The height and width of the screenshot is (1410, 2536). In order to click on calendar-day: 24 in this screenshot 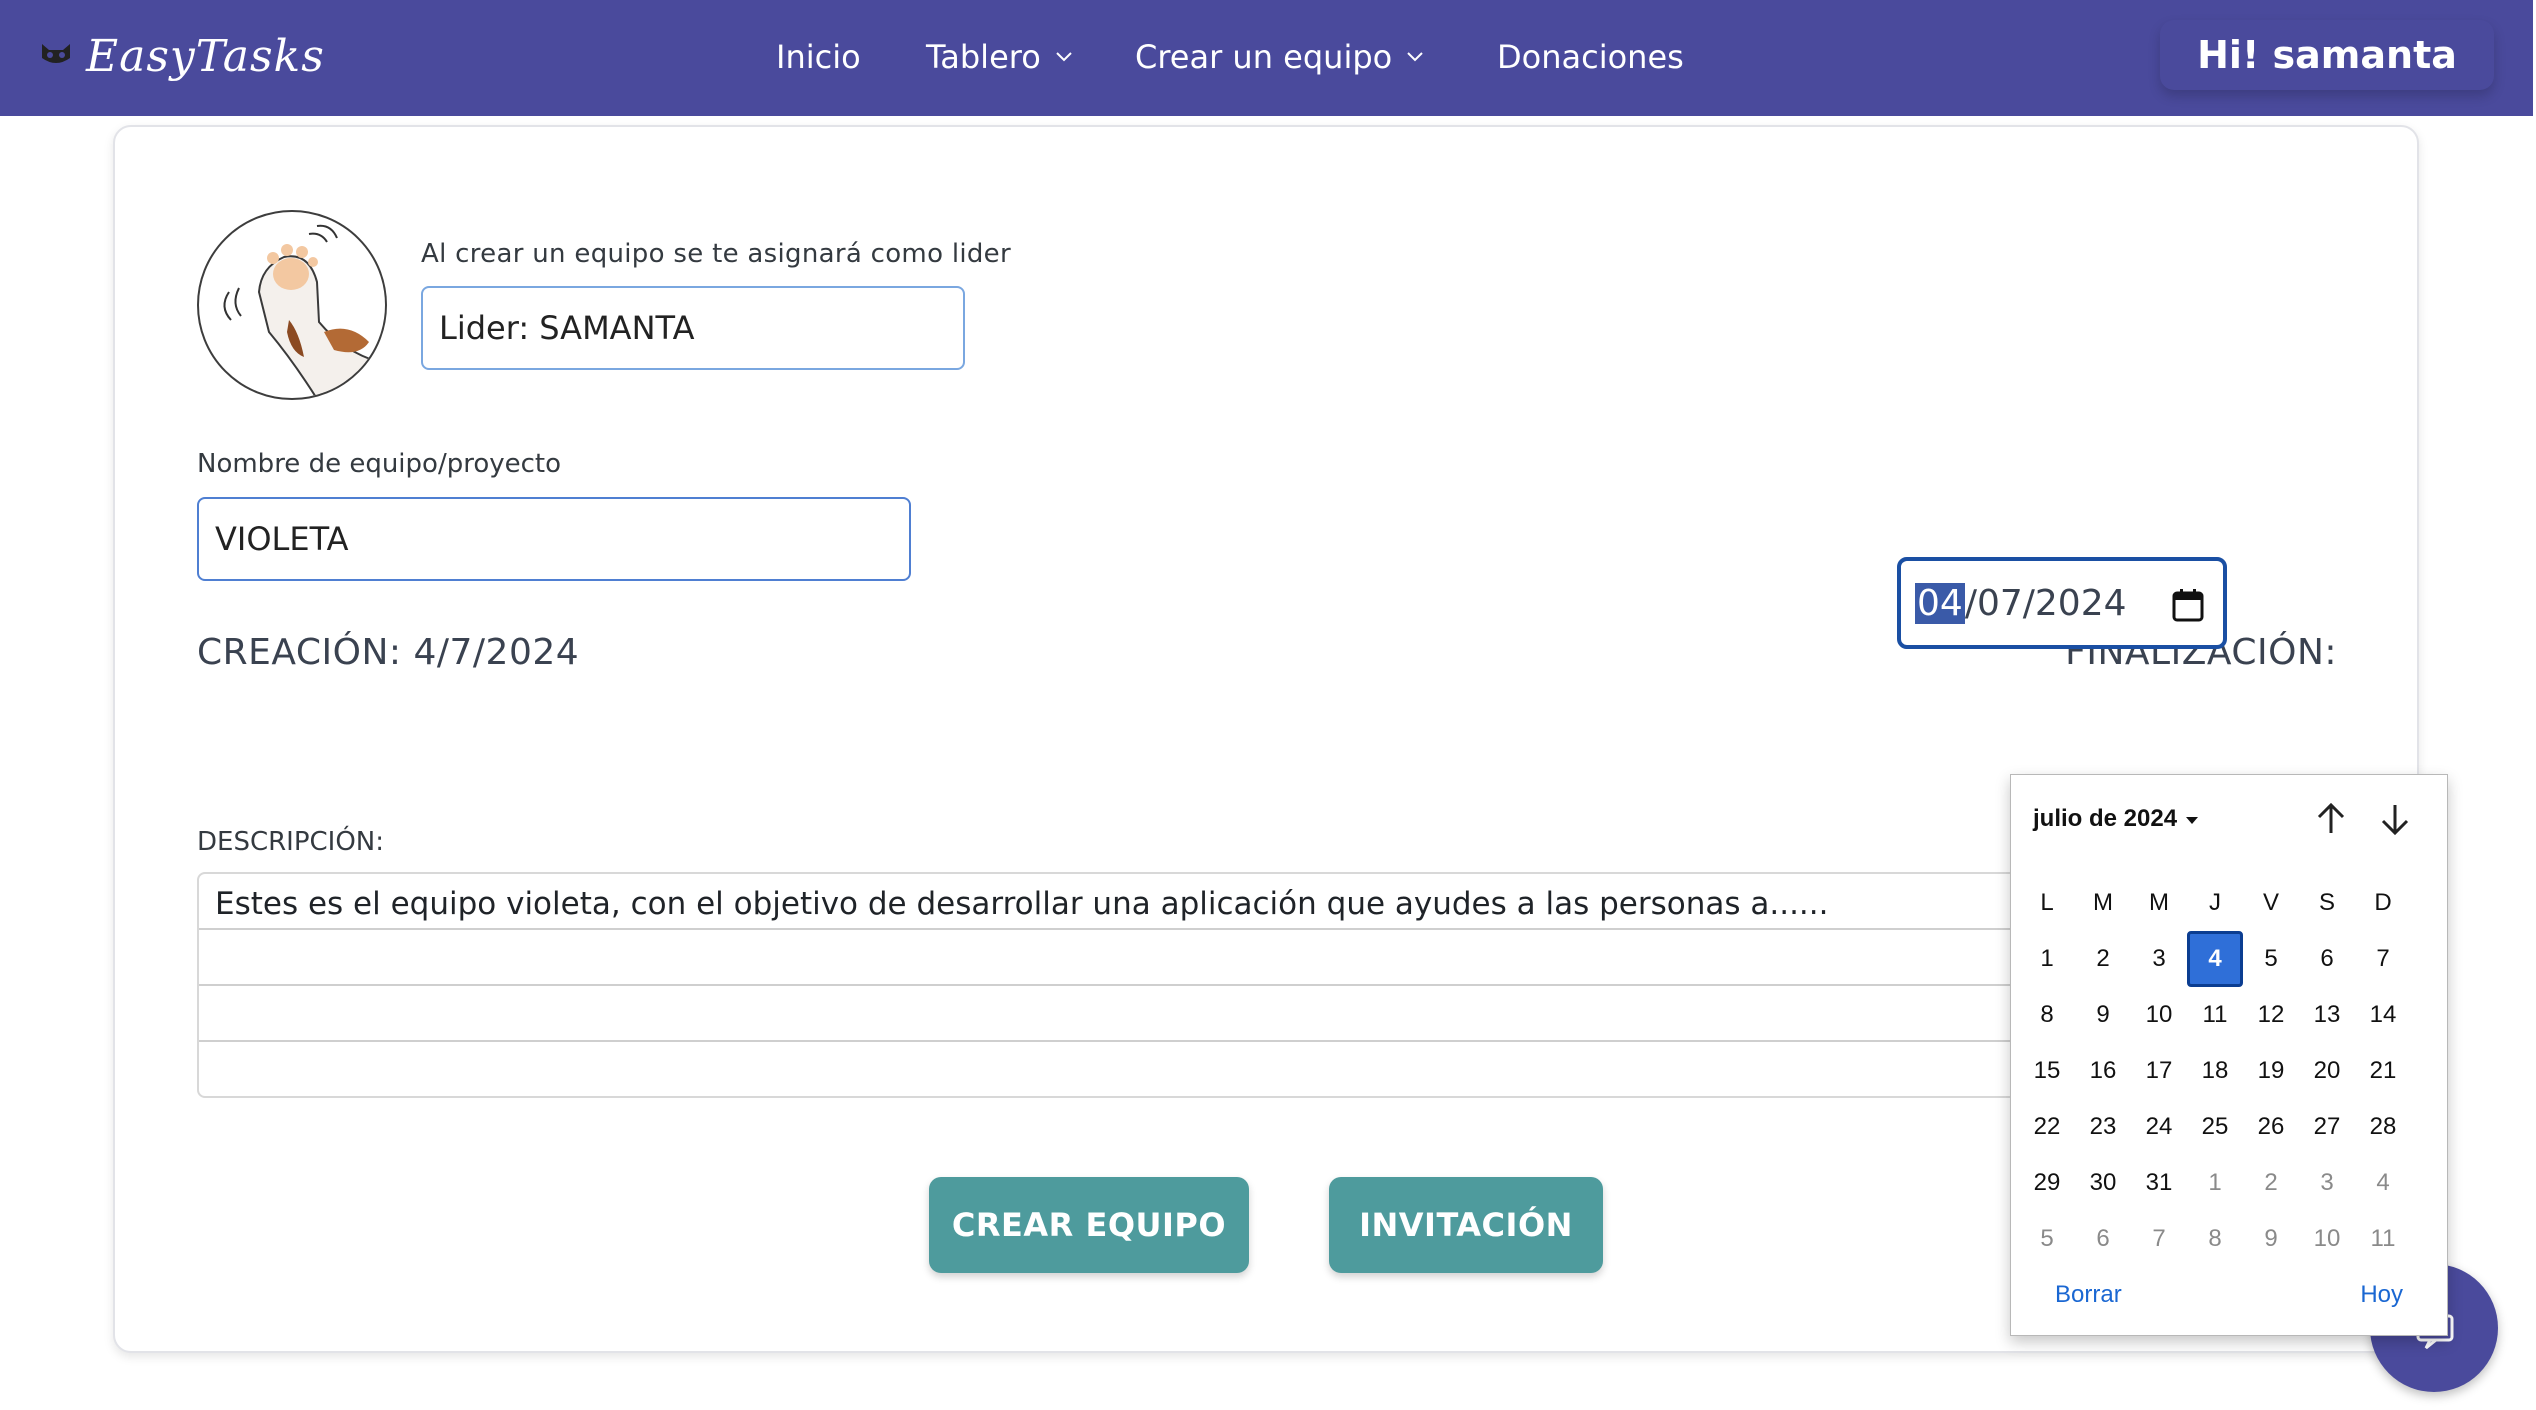, I will do `click(2159, 1127)`.